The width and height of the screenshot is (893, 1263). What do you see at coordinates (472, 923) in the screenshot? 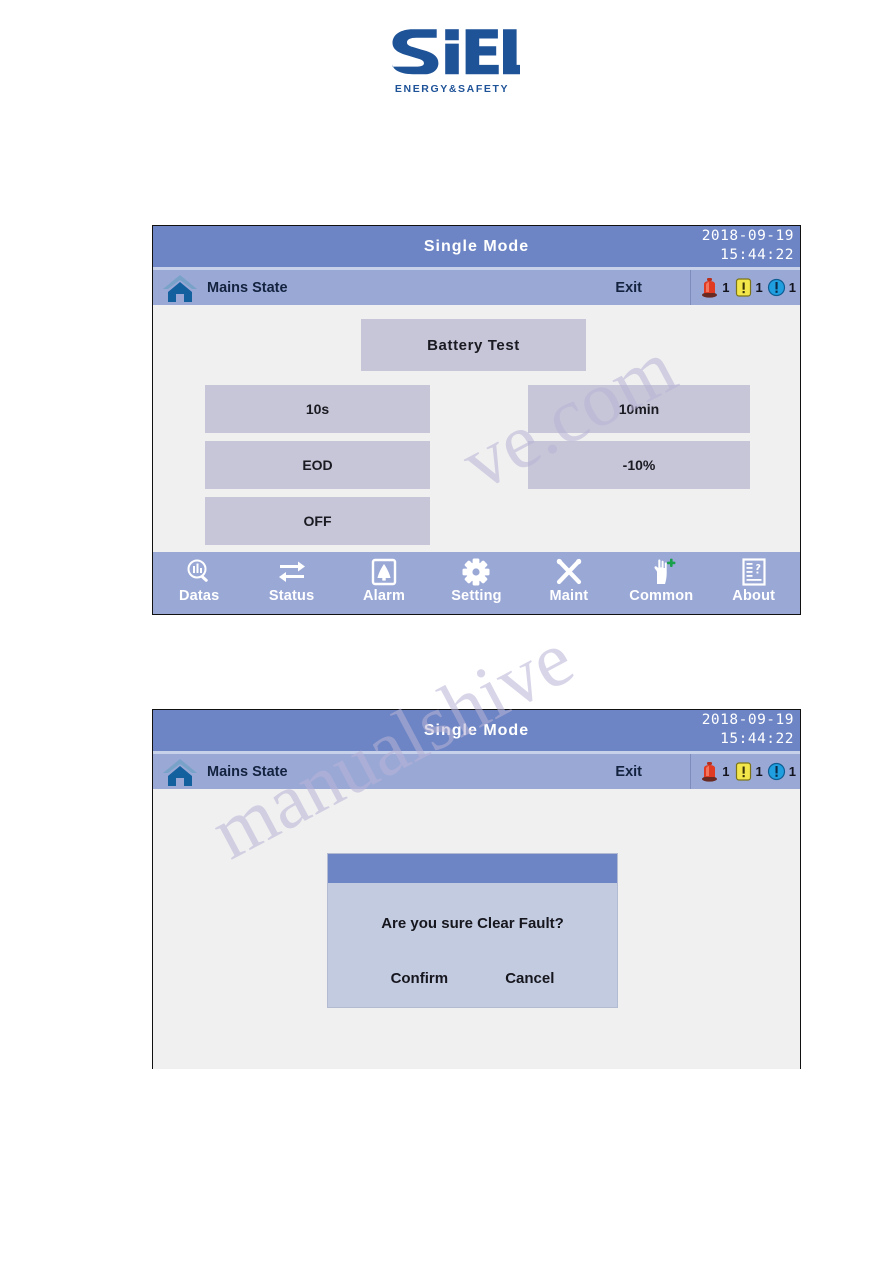
I see `dialog-message: Are you sure Clear Fault?` at bounding box center [472, 923].